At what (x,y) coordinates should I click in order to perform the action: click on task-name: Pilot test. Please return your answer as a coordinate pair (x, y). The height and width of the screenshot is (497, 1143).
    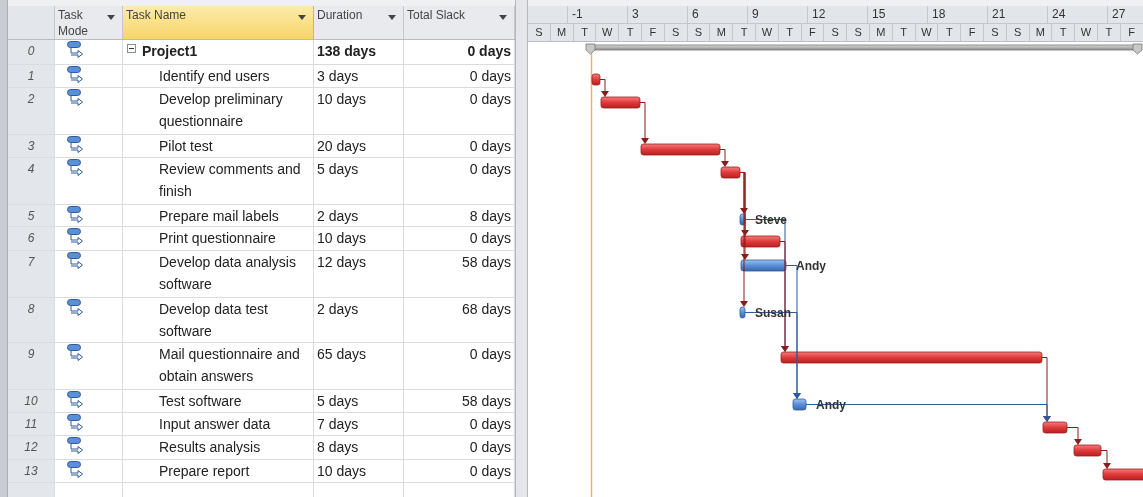
    Looking at the image, I should click on (186, 146).